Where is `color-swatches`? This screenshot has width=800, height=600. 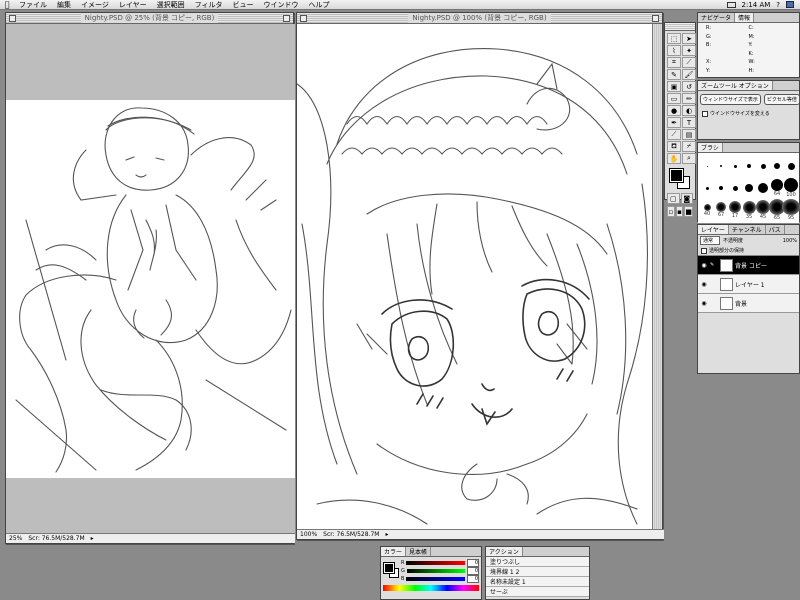
color-swatches is located at coordinates (680, 179).